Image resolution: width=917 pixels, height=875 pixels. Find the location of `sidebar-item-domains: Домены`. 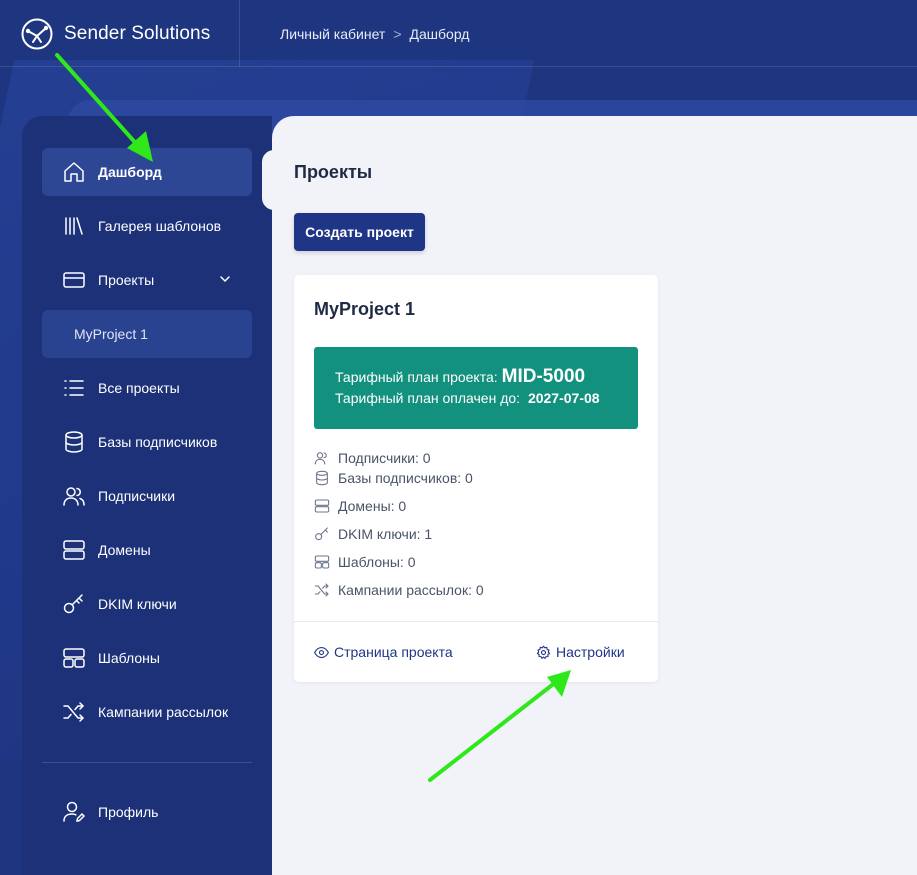

sidebar-item-domains: Домены is located at coordinates (147, 550).